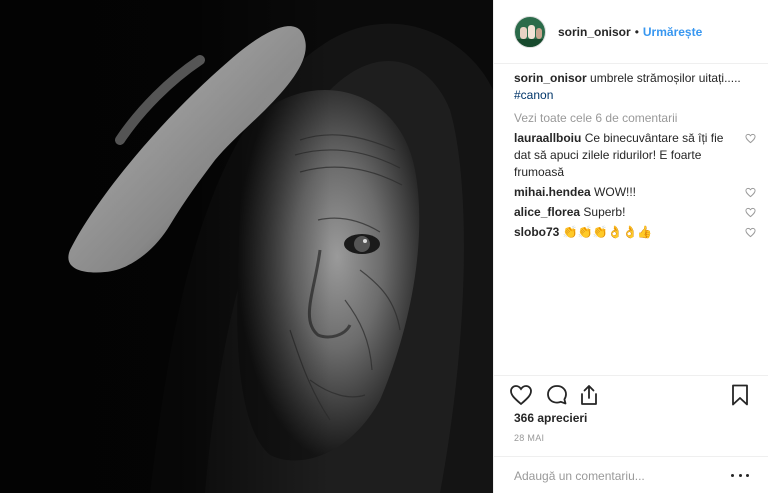 The image size is (768, 493). Describe the element at coordinates (550, 418) in the screenshot. I see `likes-count: 366 aprecieri` at that location.